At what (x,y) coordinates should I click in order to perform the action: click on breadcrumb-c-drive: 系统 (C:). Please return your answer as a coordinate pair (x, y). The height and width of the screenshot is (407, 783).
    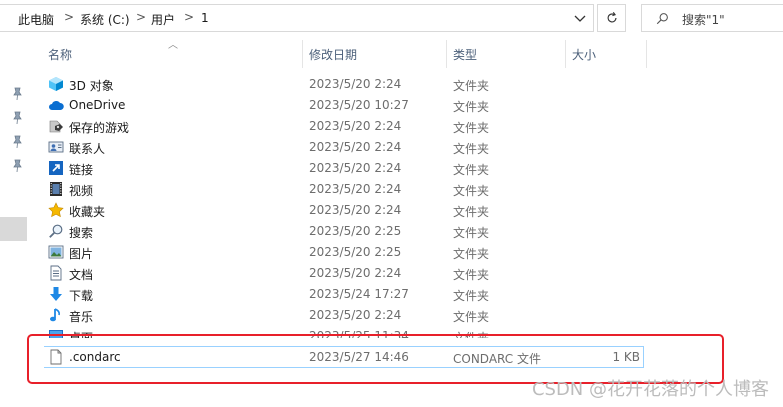
    Looking at the image, I should click on (105, 19).